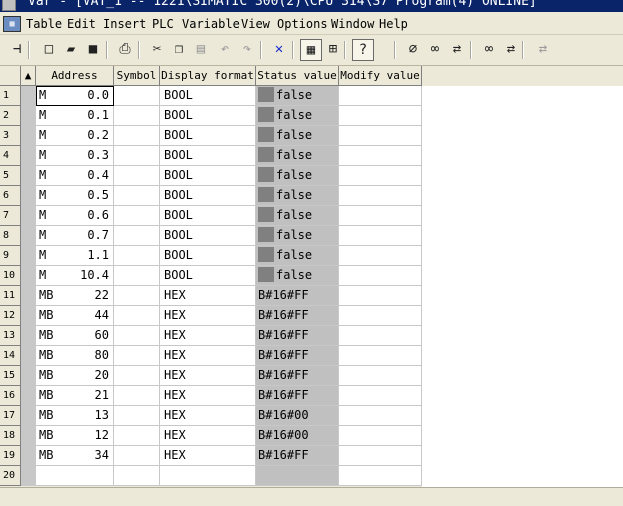 The image size is (623, 506). Describe the element at coordinates (543, 50) in the screenshot. I see `force-icon: ⇄` at that location.